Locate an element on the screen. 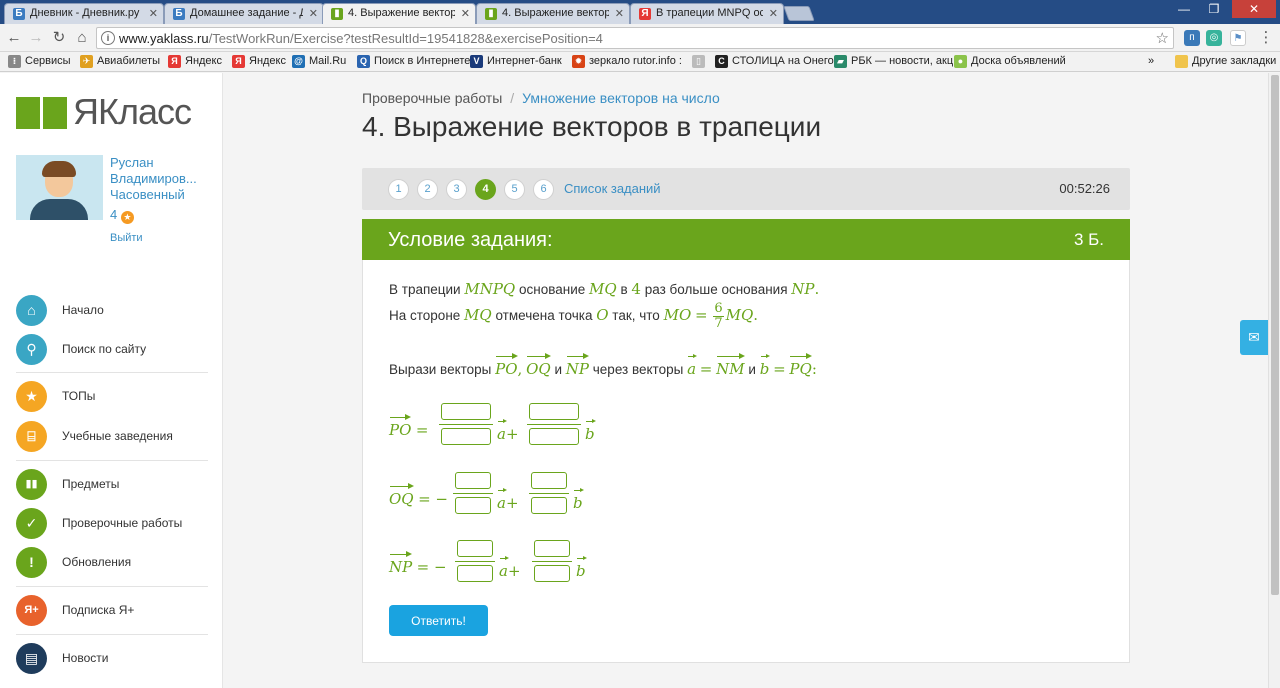 This screenshot has height=688, width=1280. np-a-numerator-input is located at coordinates (475, 548).